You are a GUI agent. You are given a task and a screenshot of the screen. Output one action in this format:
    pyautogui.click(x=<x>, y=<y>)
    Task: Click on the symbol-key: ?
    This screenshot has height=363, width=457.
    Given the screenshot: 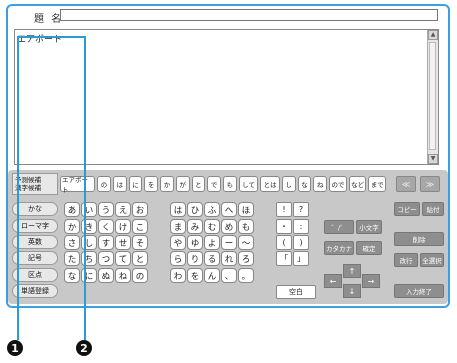 What is the action you would take?
    pyautogui.click(x=301, y=209)
    